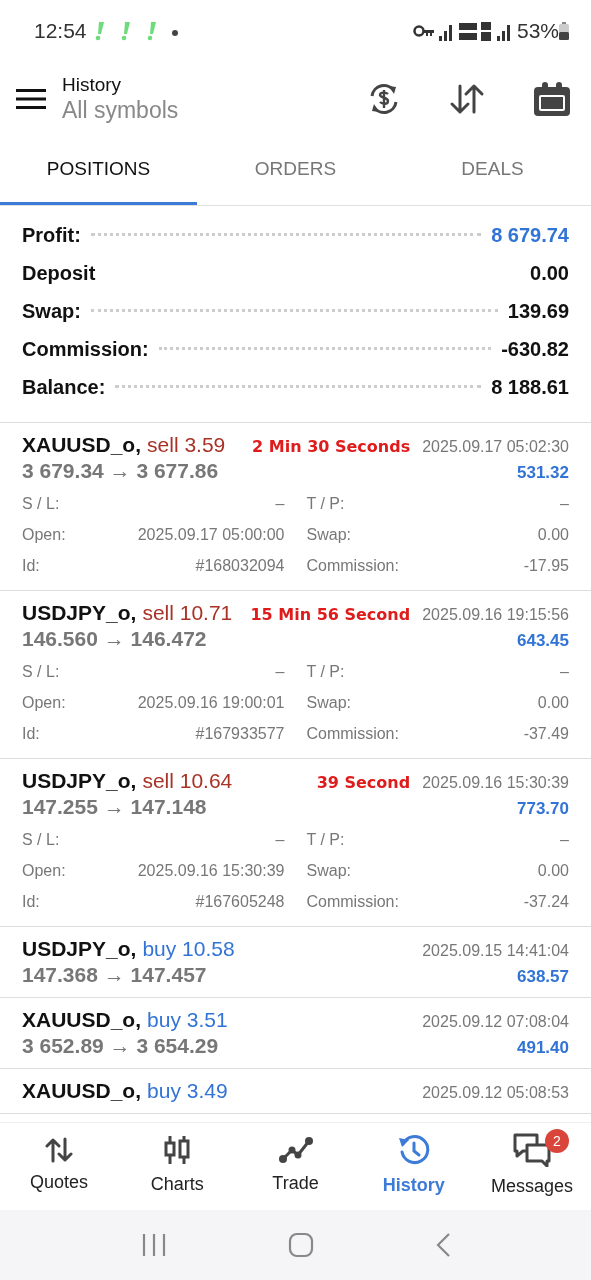 This screenshot has height=1280, width=591. What do you see at coordinates (186, 445) in the screenshot?
I see `trade-volume: sell 3.59` at bounding box center [186, 445].